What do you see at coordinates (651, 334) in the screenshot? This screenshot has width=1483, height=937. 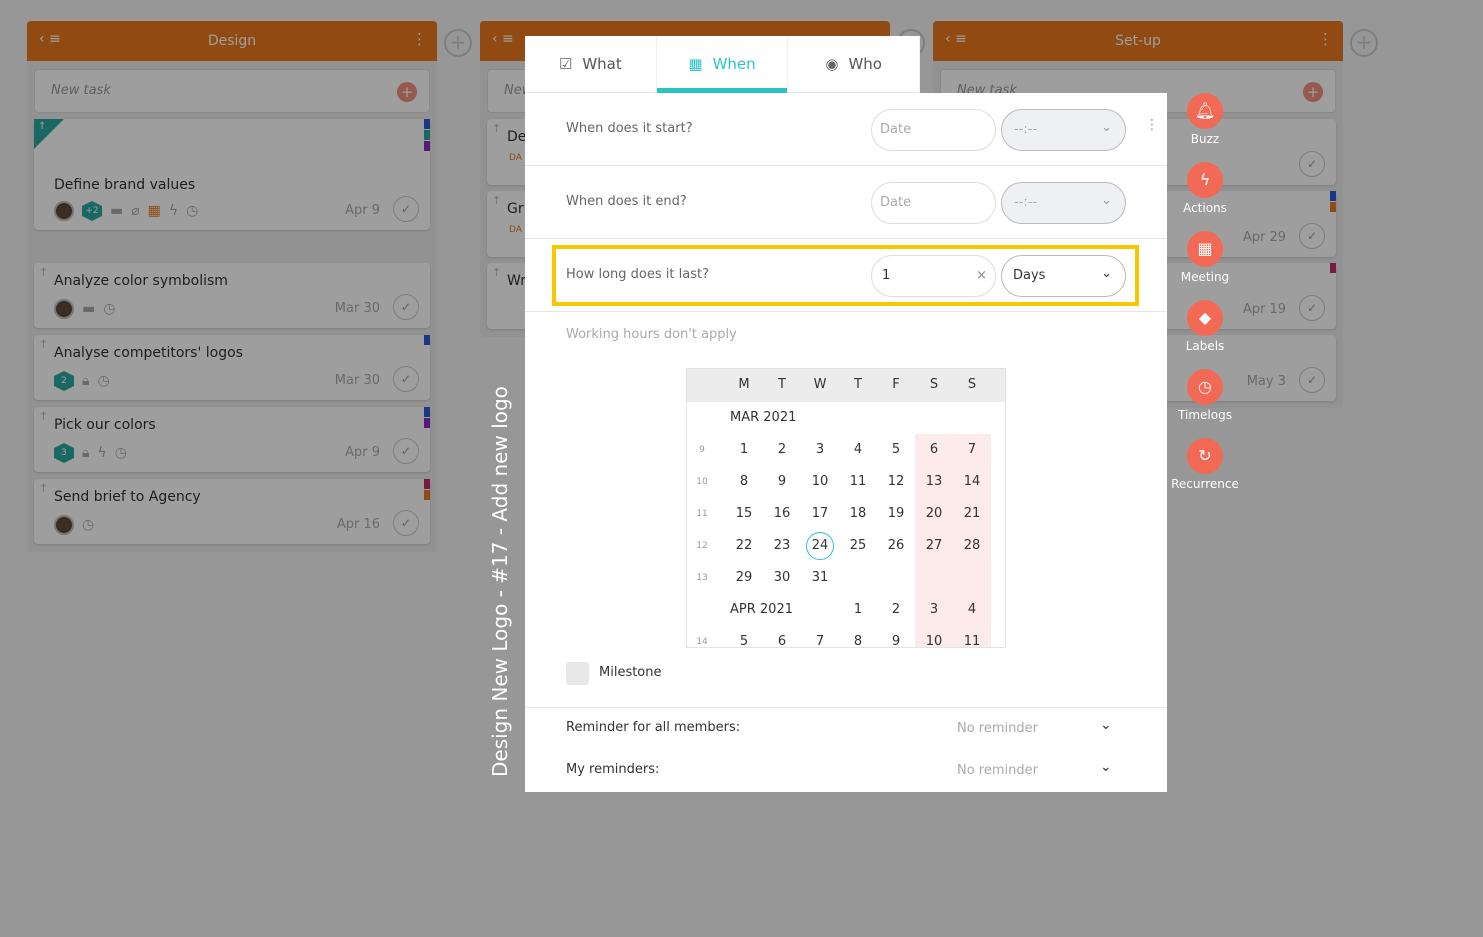 I see `working-hours-note: Working hours don't apply` at bounding box center [651, 334].